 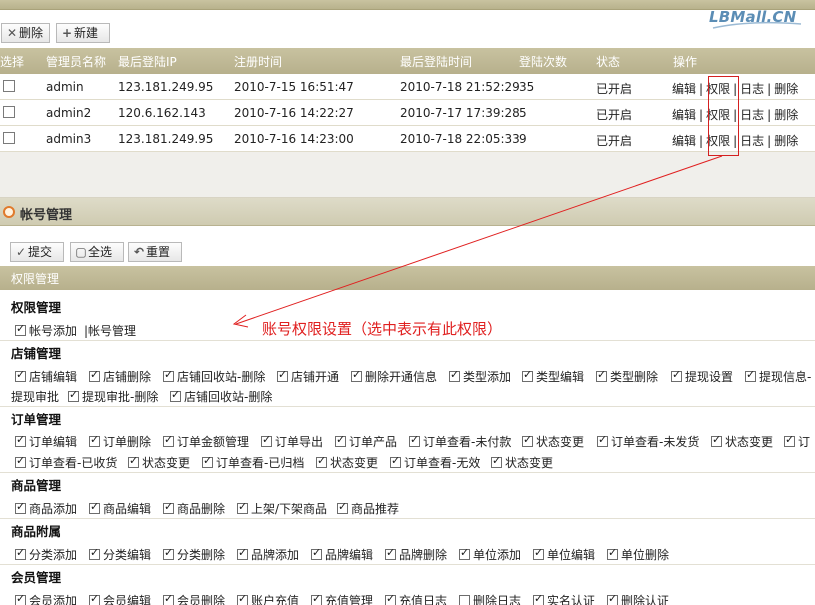 I want to click on col-reg: 注册时间, so click(x=258, y=62).